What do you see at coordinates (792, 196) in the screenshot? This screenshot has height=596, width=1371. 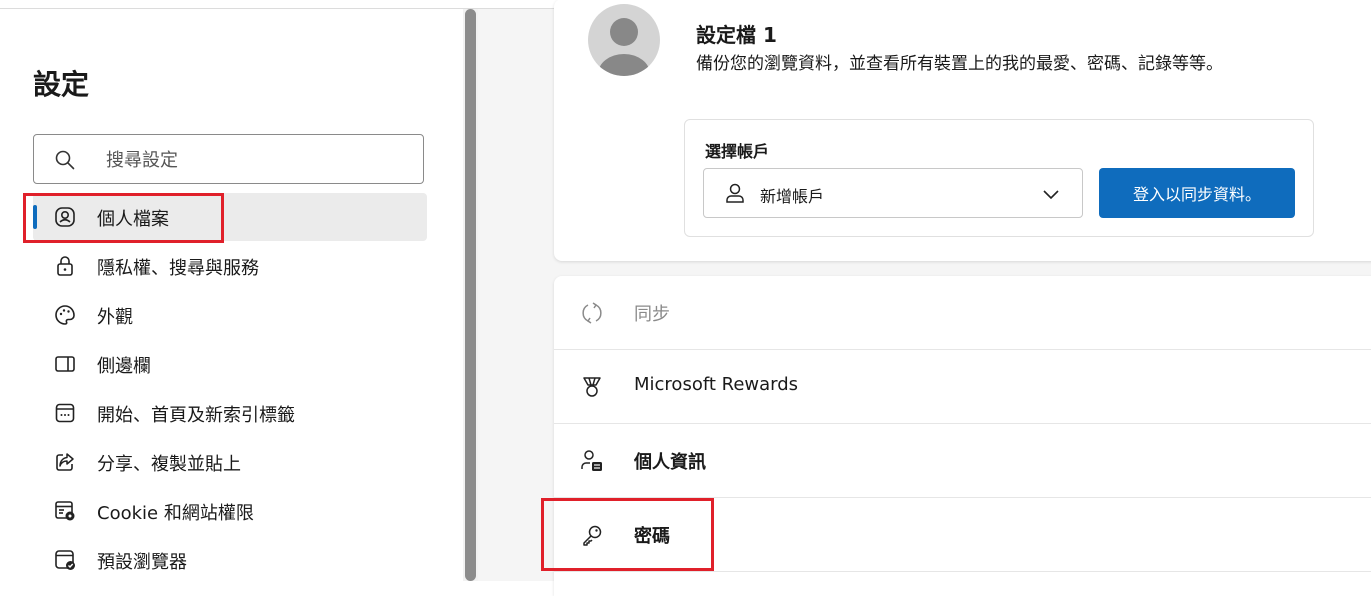 I see `account-dropdown-value: 新增帳戶` at bounding box center [792, 196].